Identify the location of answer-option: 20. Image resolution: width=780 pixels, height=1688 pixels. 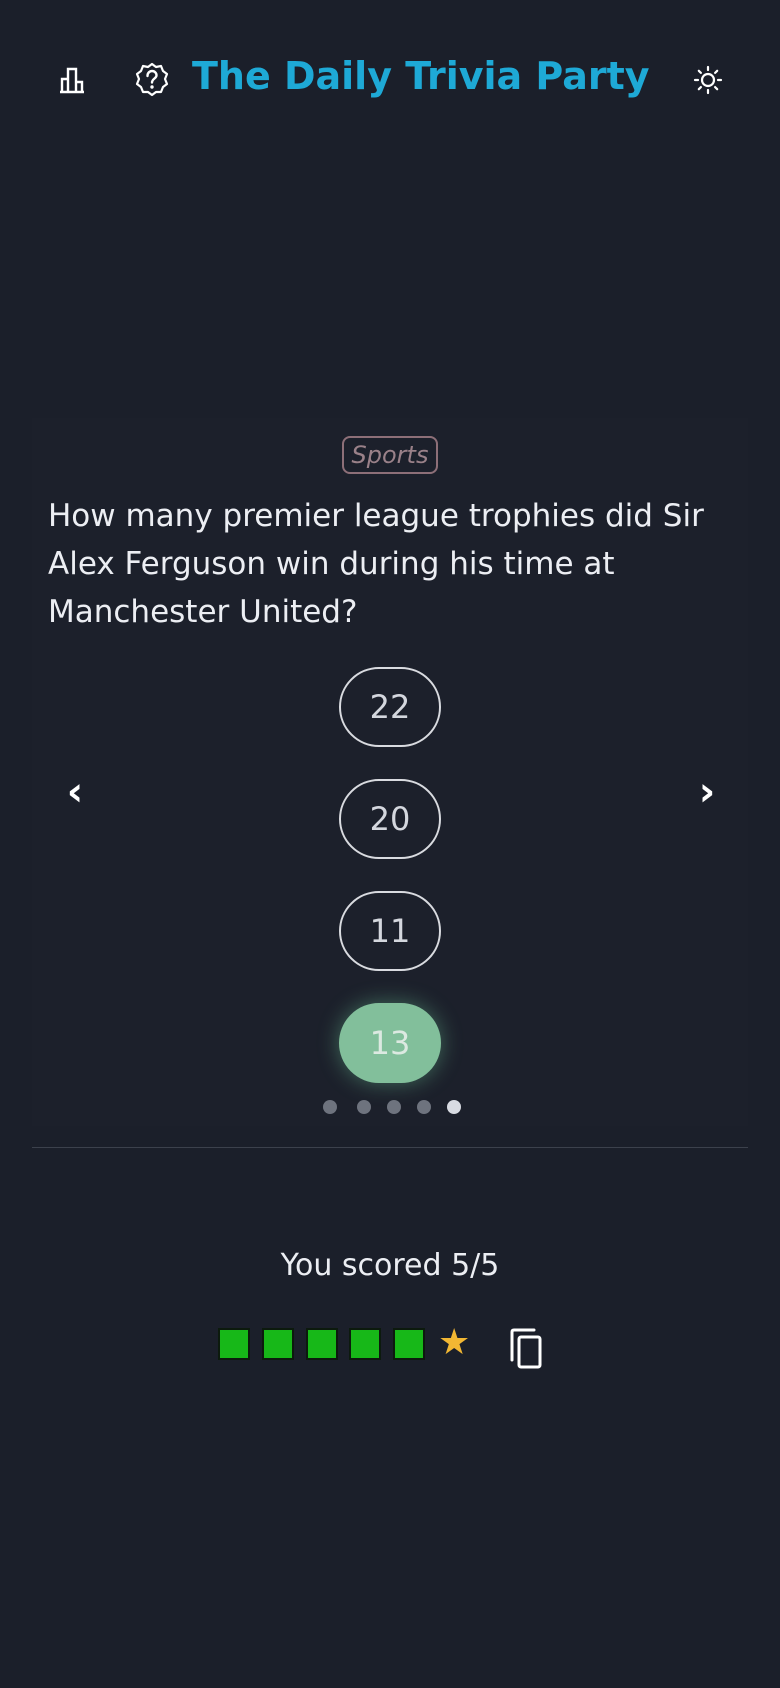
(390, 819).